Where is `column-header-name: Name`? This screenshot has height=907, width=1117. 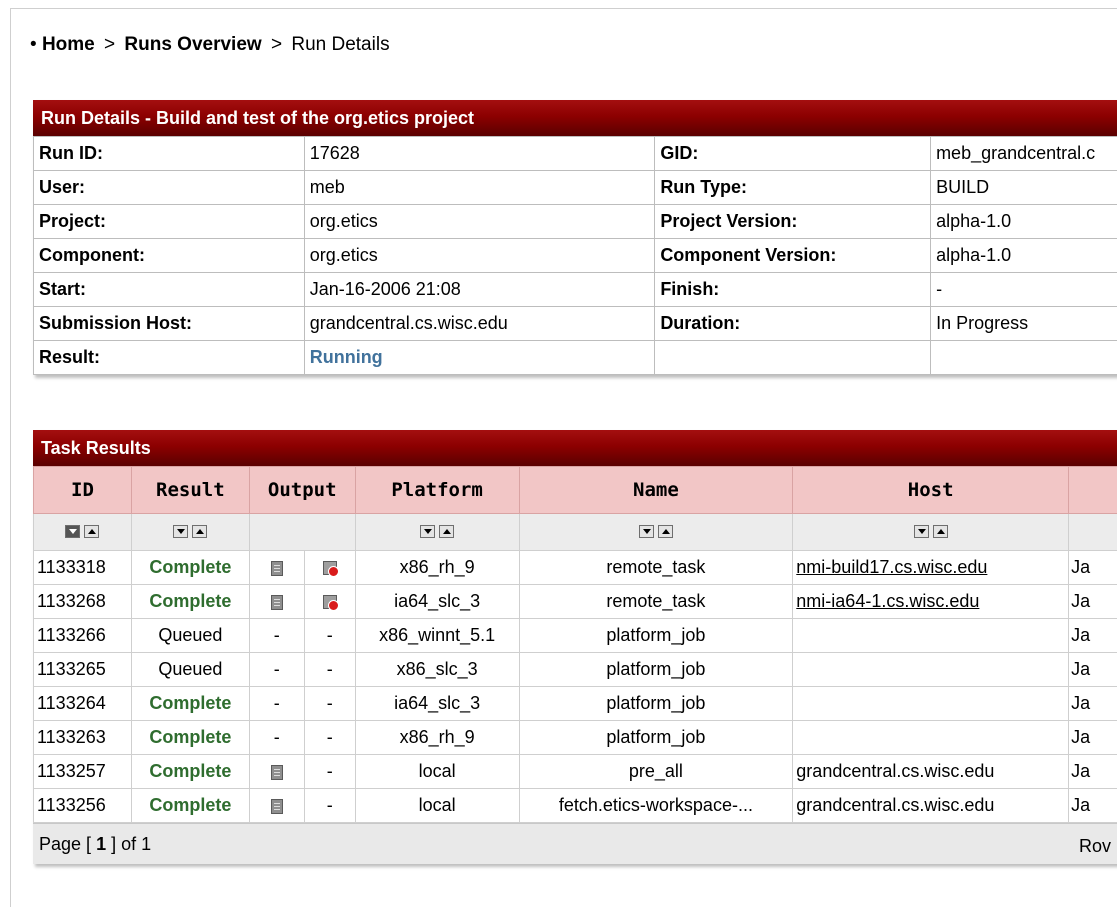
column-header-name: Name is located at coordinates (656, 490).